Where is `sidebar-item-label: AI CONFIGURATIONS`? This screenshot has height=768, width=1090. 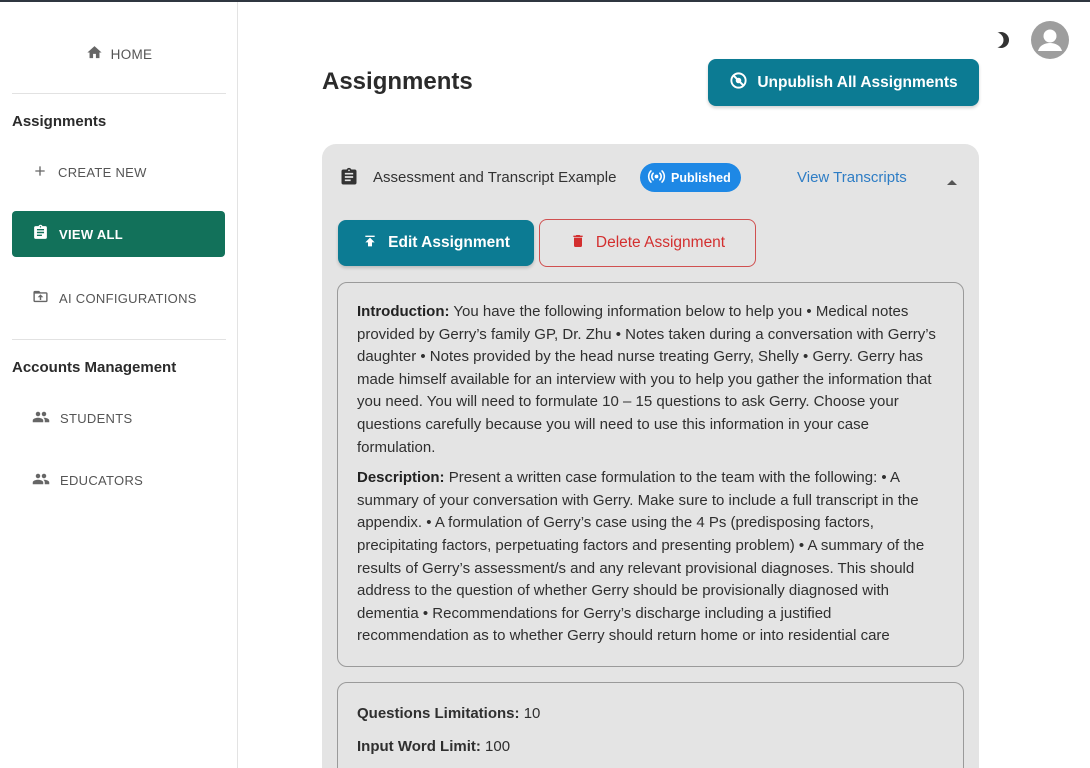 sidebar-item-label: AI CONFIGURATIONS is located at coordinates (128, 298).